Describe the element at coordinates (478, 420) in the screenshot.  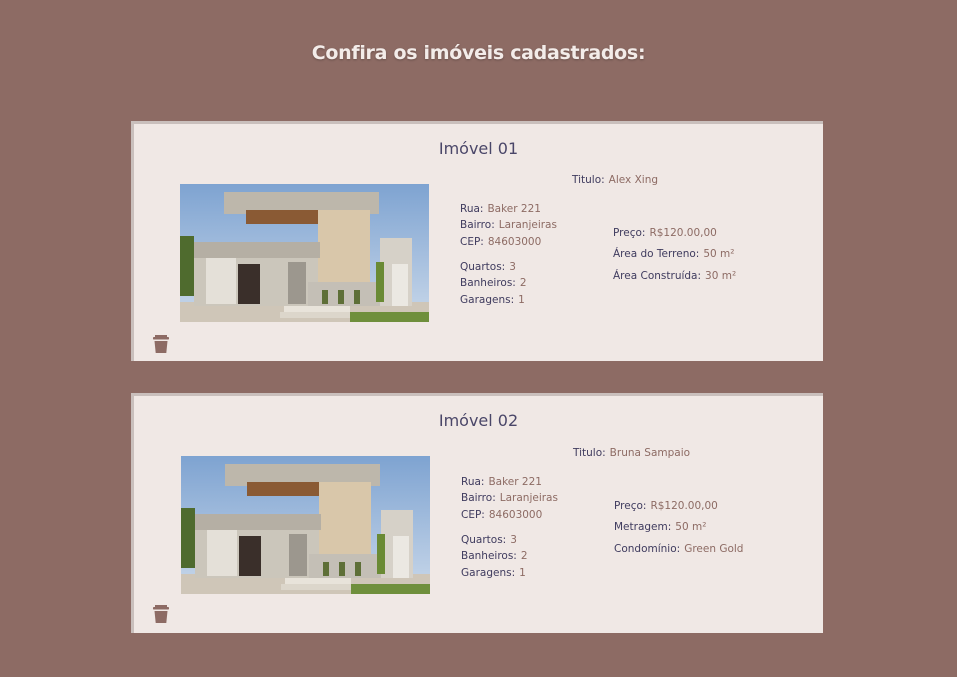
I see `property-title: Imóvel 02` at that location.